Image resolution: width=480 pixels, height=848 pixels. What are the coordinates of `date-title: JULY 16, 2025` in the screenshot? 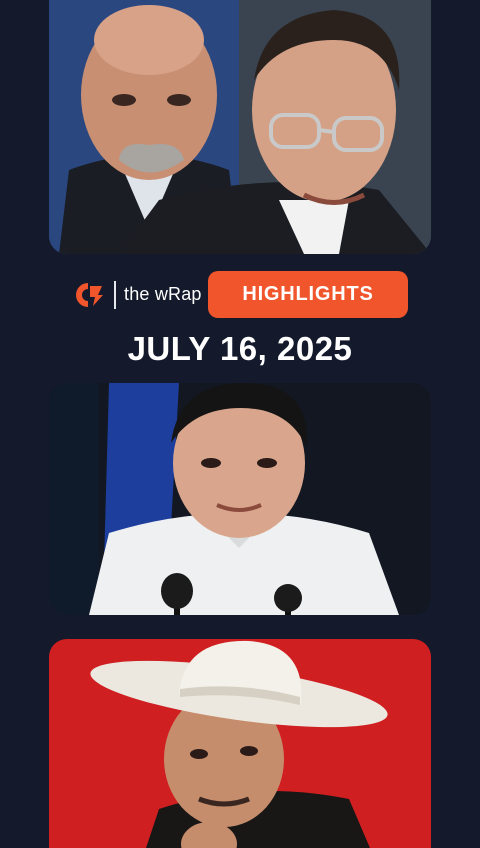 It's located at (240, 348).